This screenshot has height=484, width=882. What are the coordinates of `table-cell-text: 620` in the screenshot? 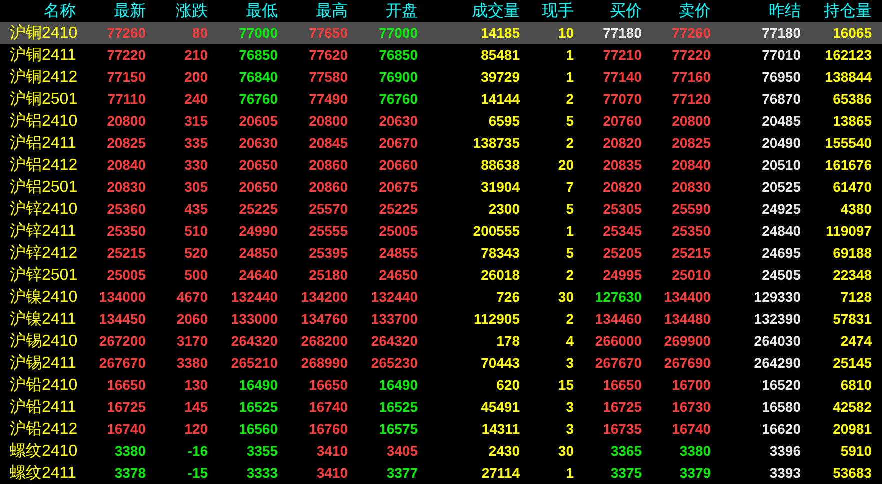 It's located at (508, 385).